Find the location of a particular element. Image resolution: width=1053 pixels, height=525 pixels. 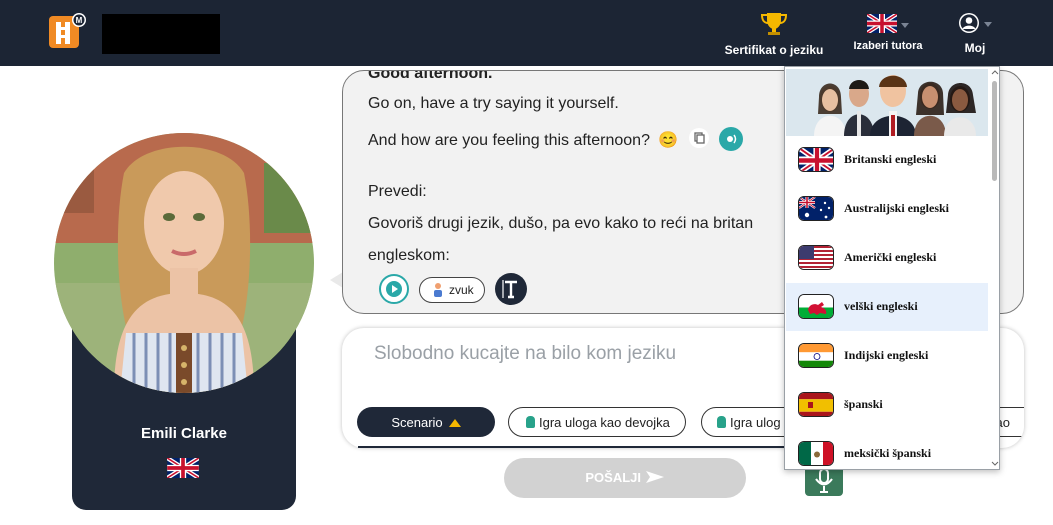

text-format-button is located at coordinates (511, 289).